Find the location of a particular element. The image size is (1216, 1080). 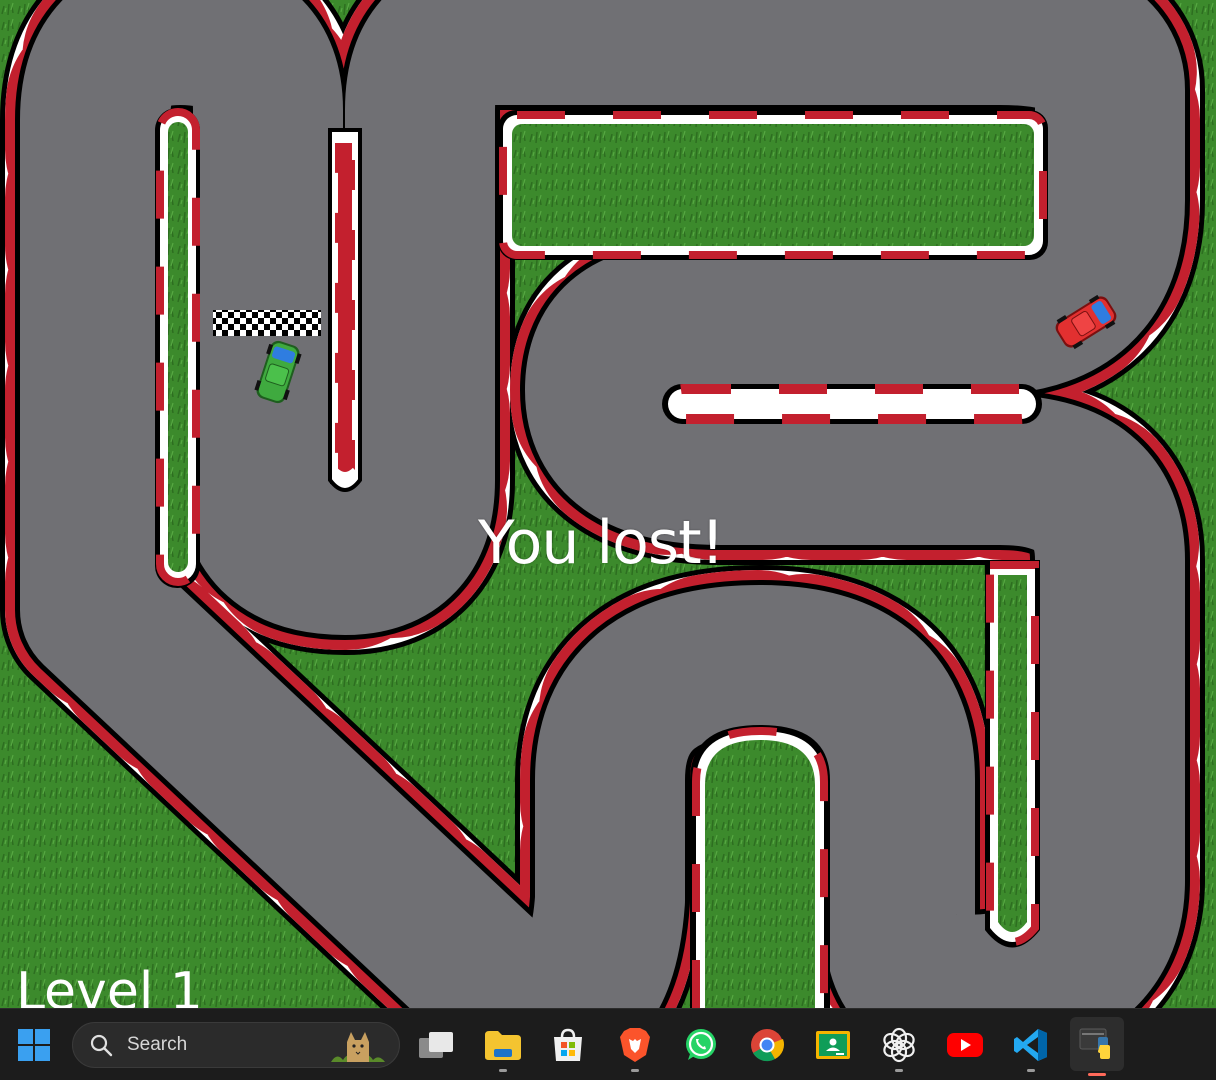

file-explorer-button is located at coordinates (503, 1047).